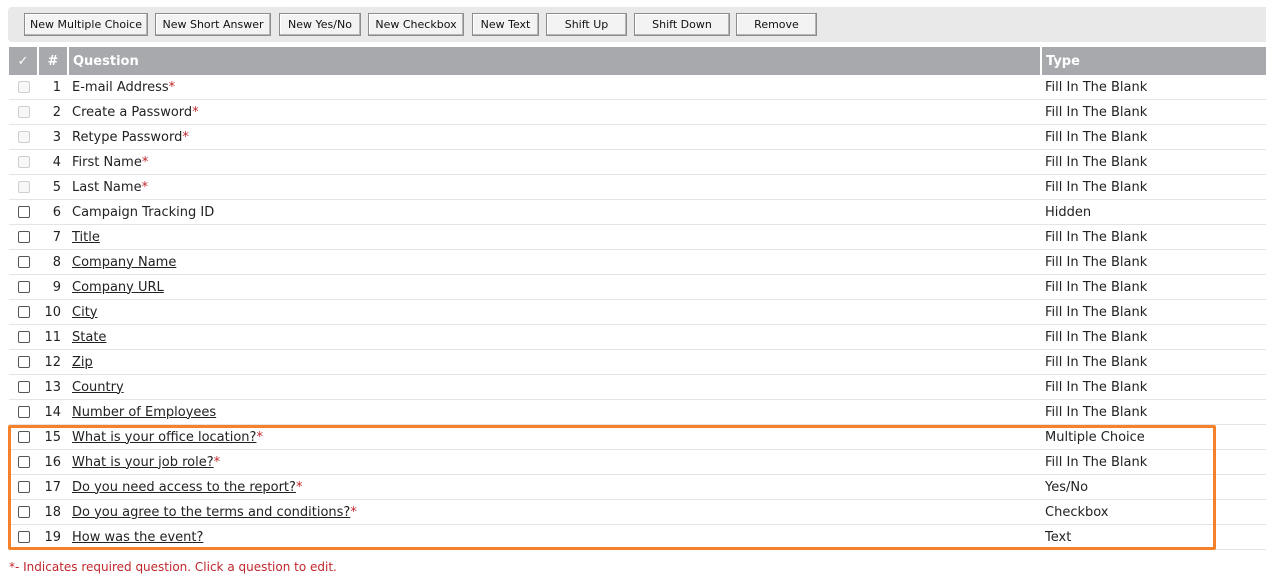 The height and width of the screenshot is (583, 1266). I want to click on row-number: 15, so click(53, 437).